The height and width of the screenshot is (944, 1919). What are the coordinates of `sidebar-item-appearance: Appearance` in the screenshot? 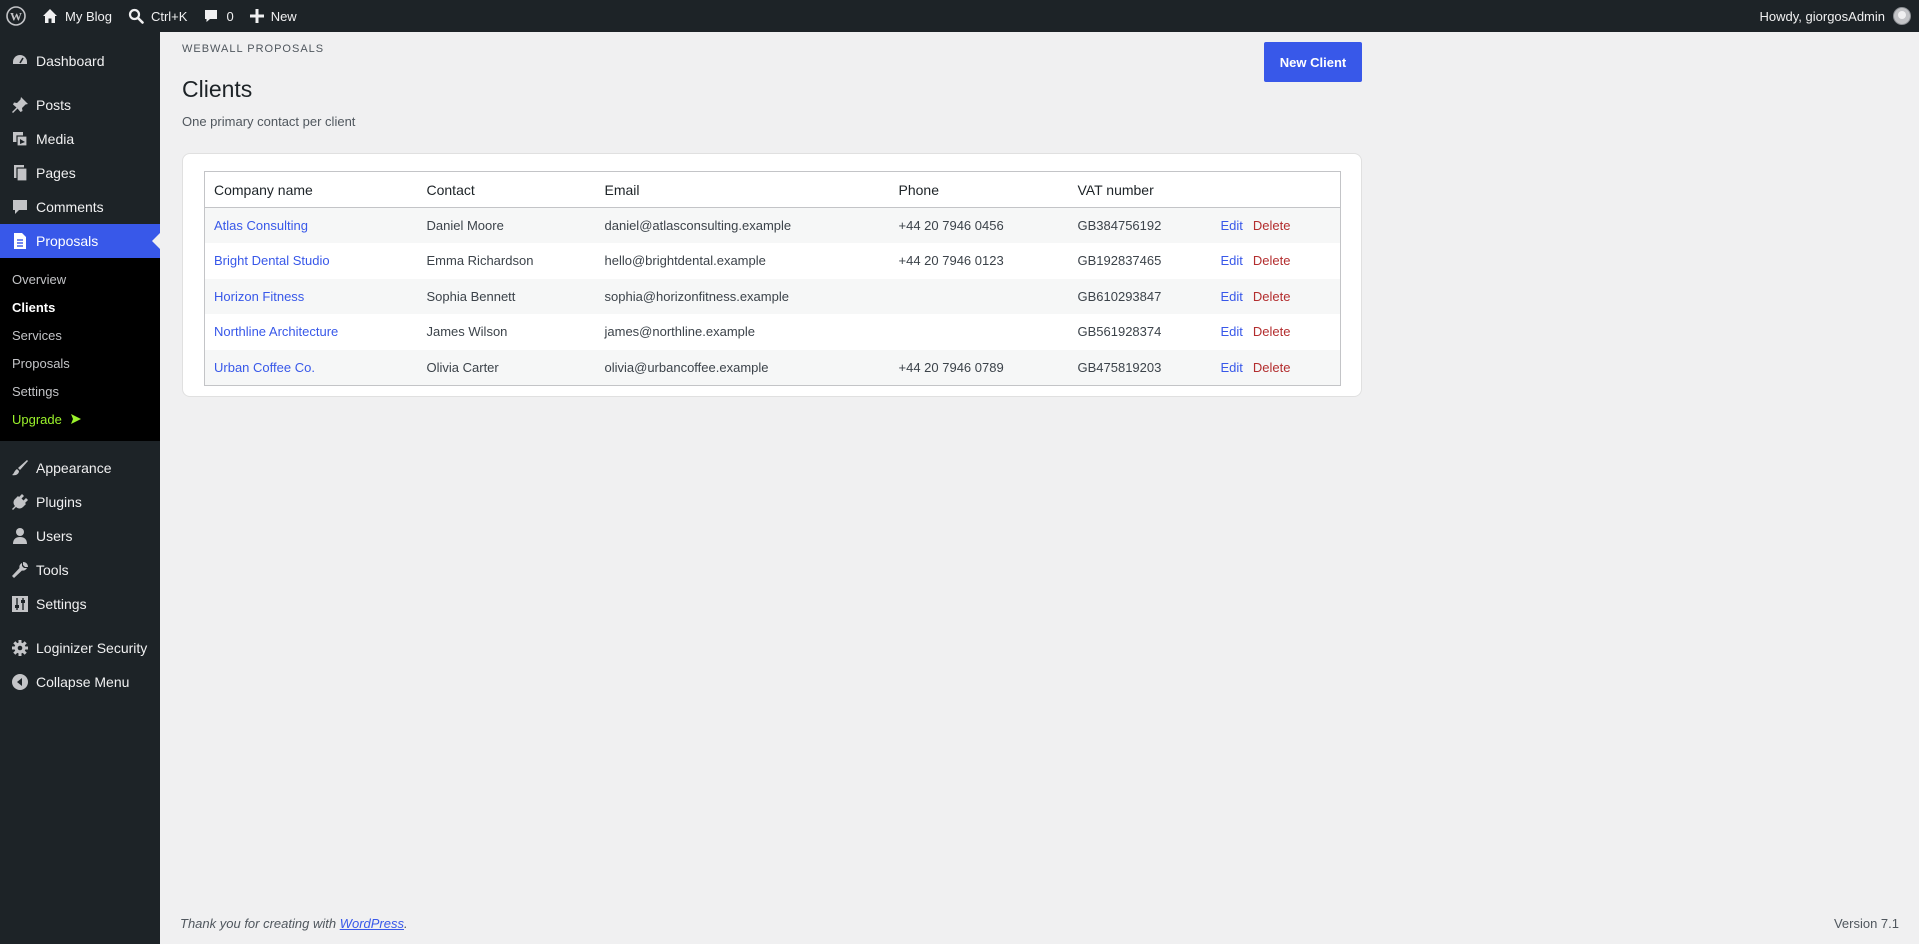 It's located at (80, 468).